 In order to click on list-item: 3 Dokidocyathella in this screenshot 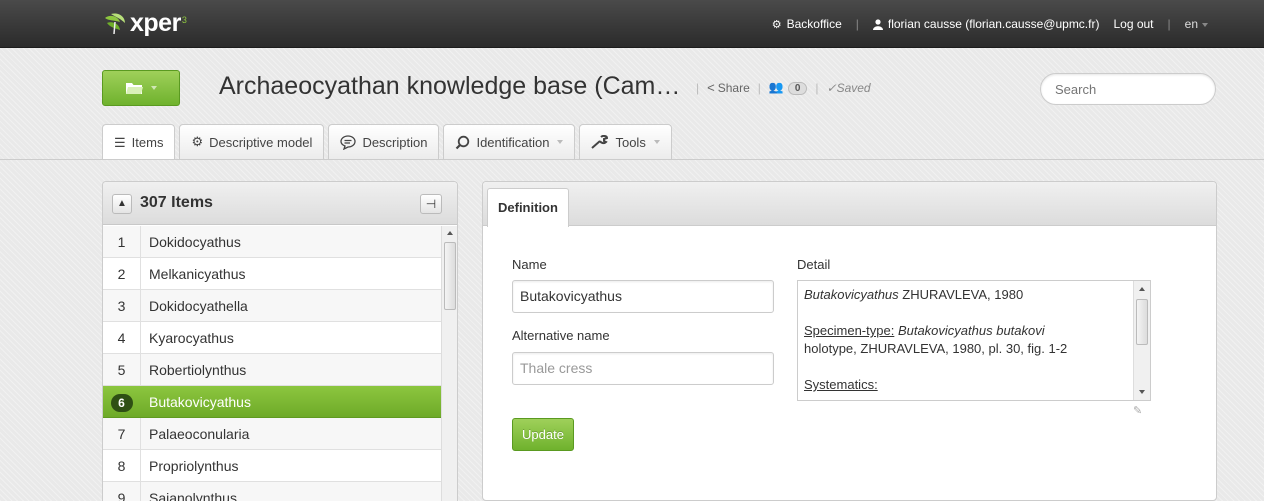, I will do `click(272, 306)`.